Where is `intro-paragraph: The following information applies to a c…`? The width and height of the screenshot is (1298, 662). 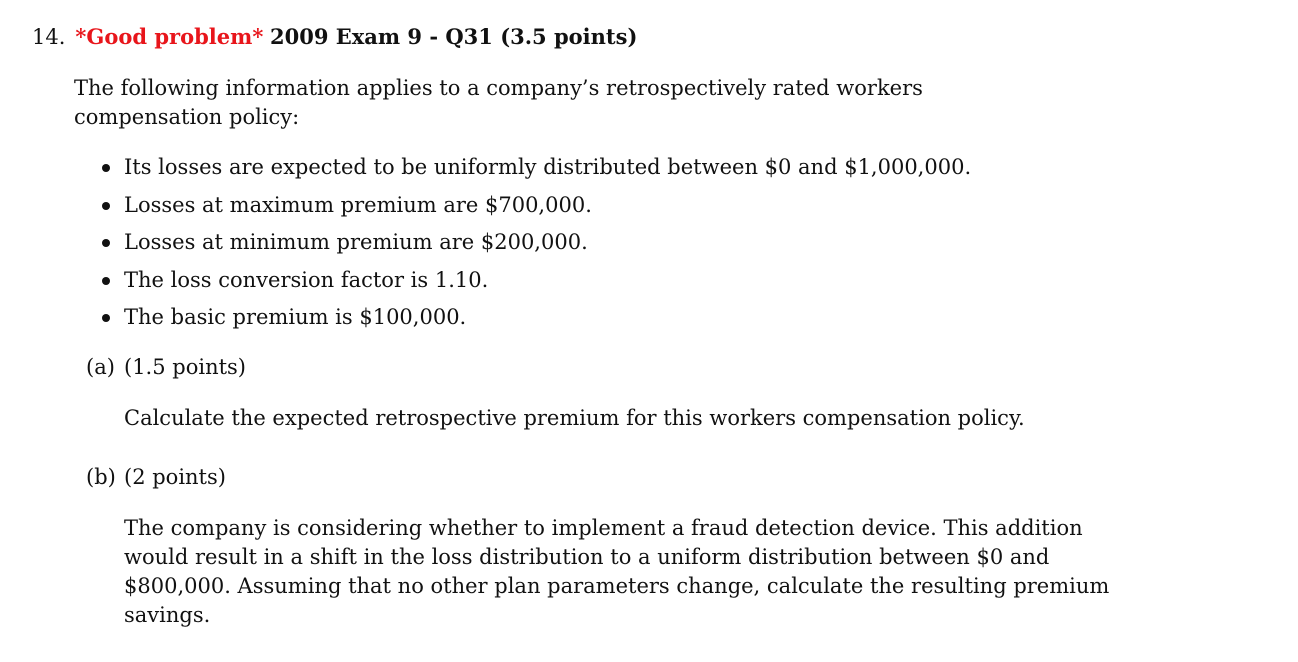
intro-paragraph: The following information applies to a c… is located at coordinates (498, 102).